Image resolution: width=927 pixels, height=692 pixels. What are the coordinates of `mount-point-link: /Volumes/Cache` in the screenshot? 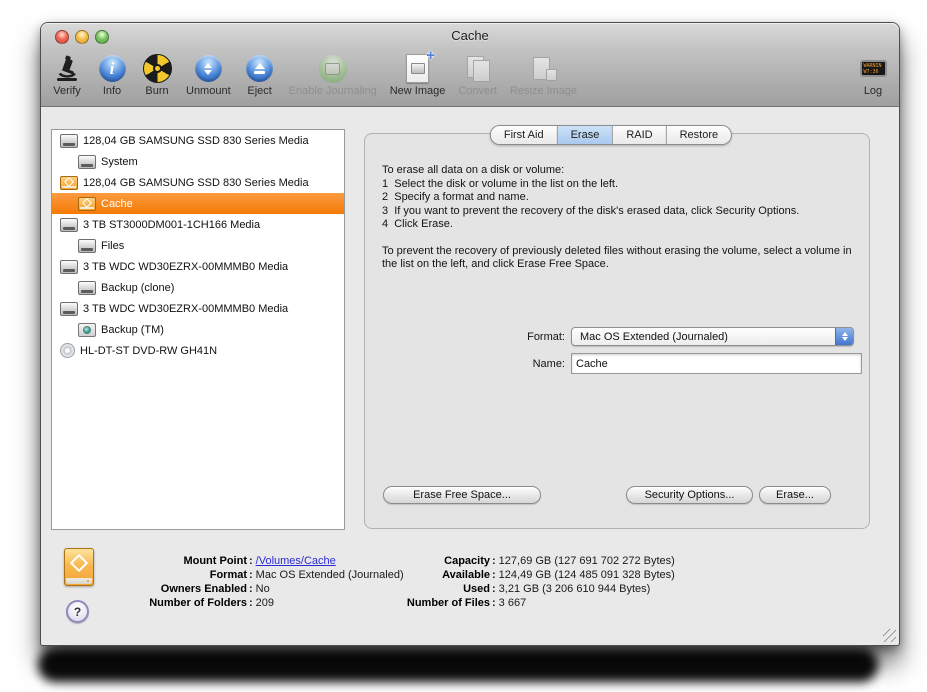 It's located at (296, 561).